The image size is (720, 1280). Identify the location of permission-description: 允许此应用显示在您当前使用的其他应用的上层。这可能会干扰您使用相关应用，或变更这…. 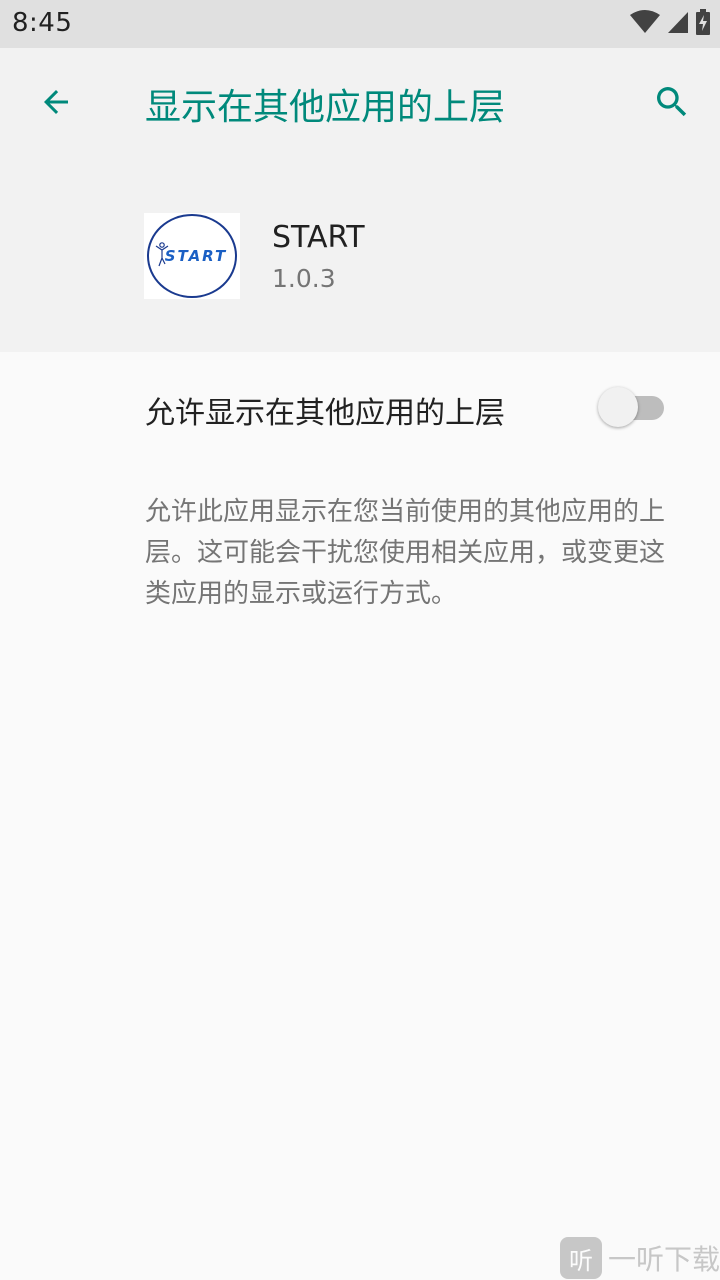
(405, 553).